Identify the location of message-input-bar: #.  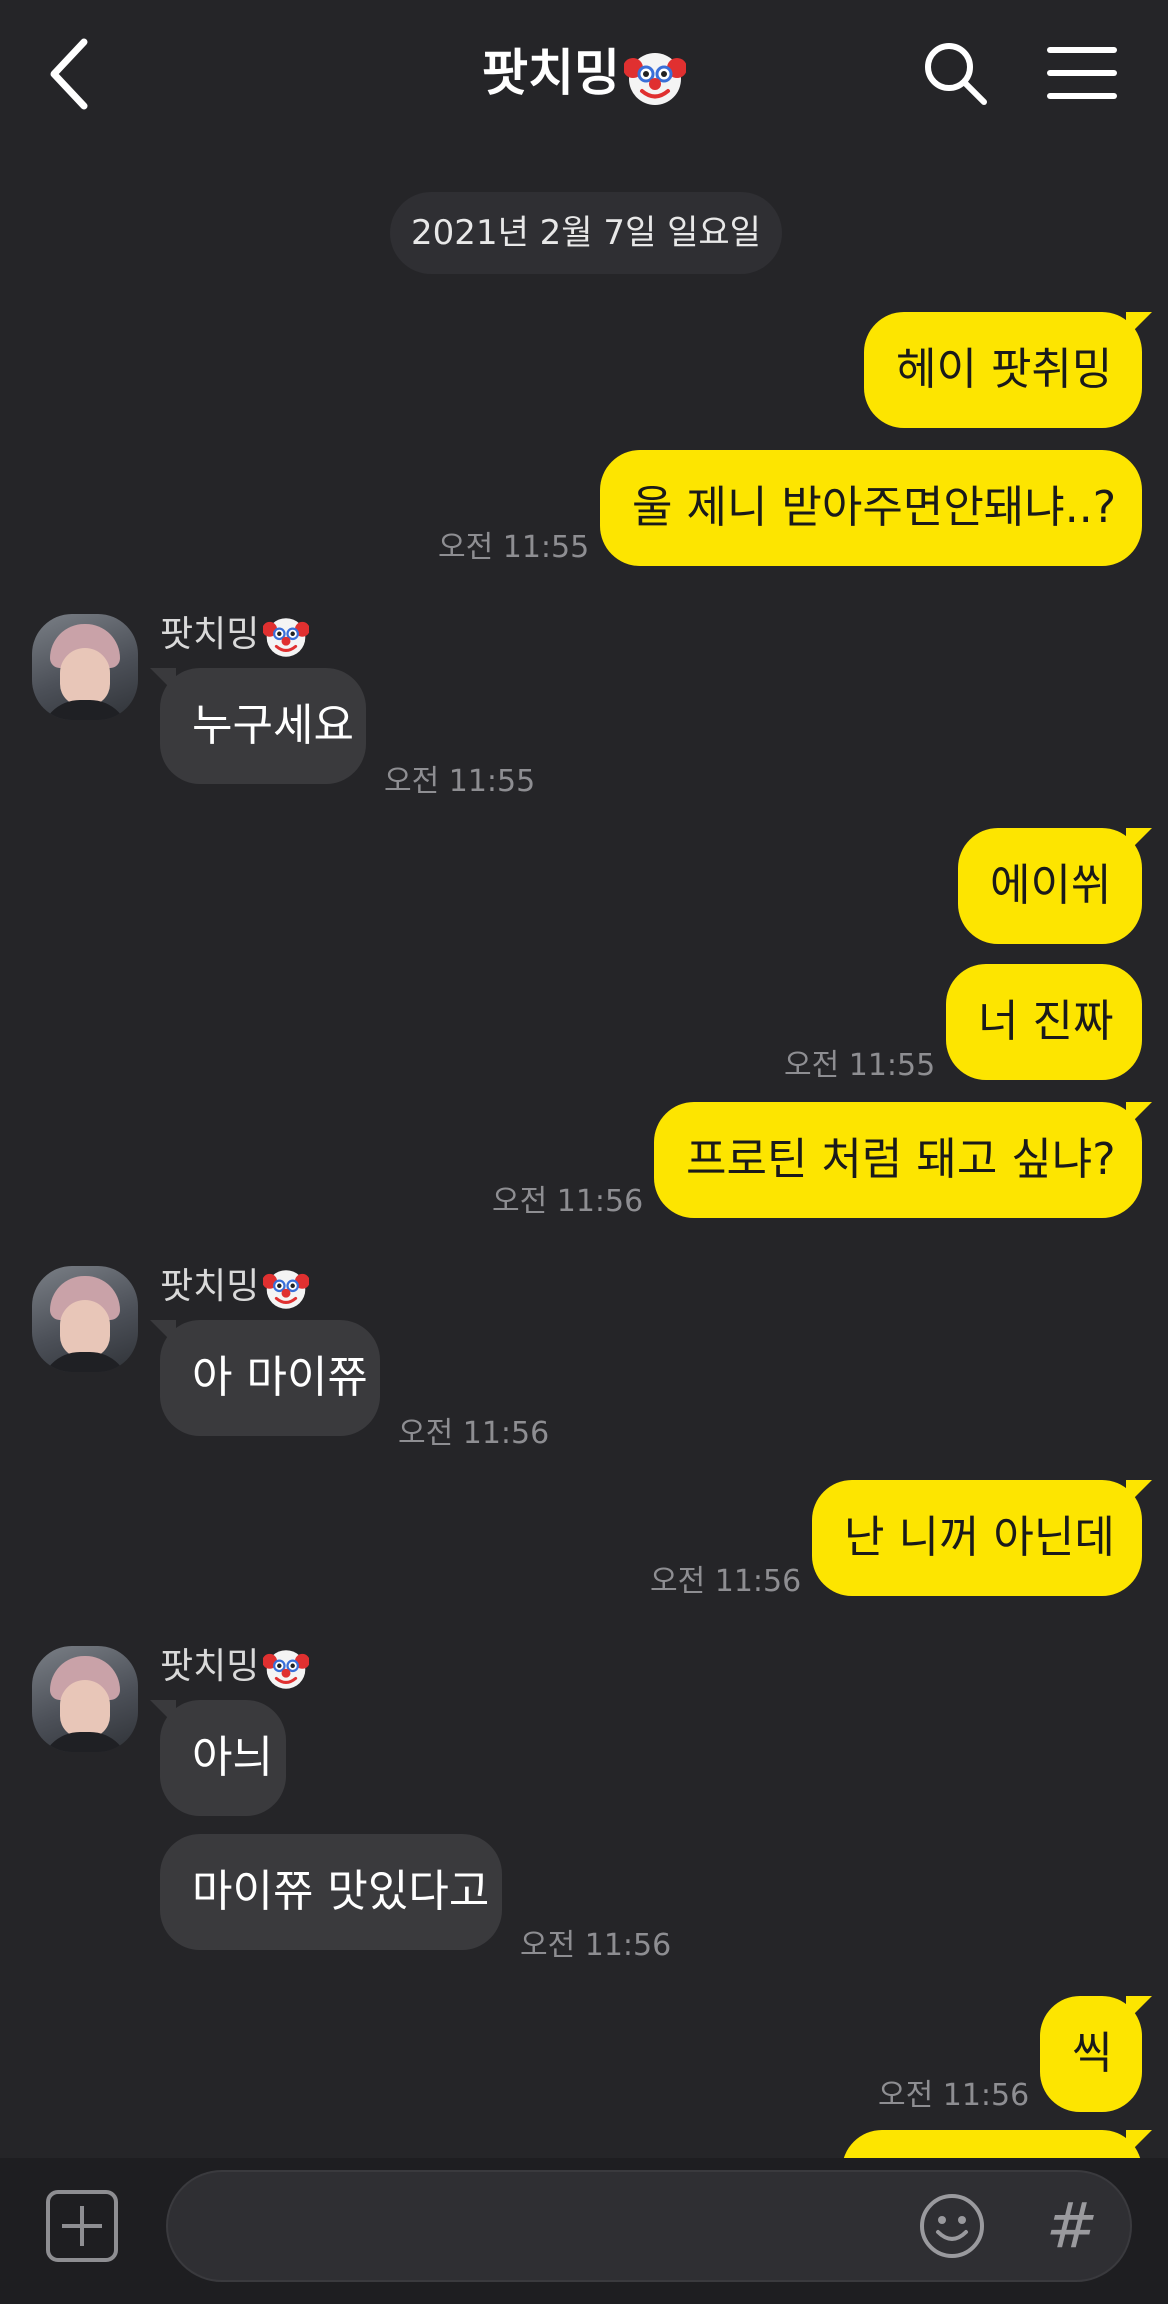
(584, 2231).